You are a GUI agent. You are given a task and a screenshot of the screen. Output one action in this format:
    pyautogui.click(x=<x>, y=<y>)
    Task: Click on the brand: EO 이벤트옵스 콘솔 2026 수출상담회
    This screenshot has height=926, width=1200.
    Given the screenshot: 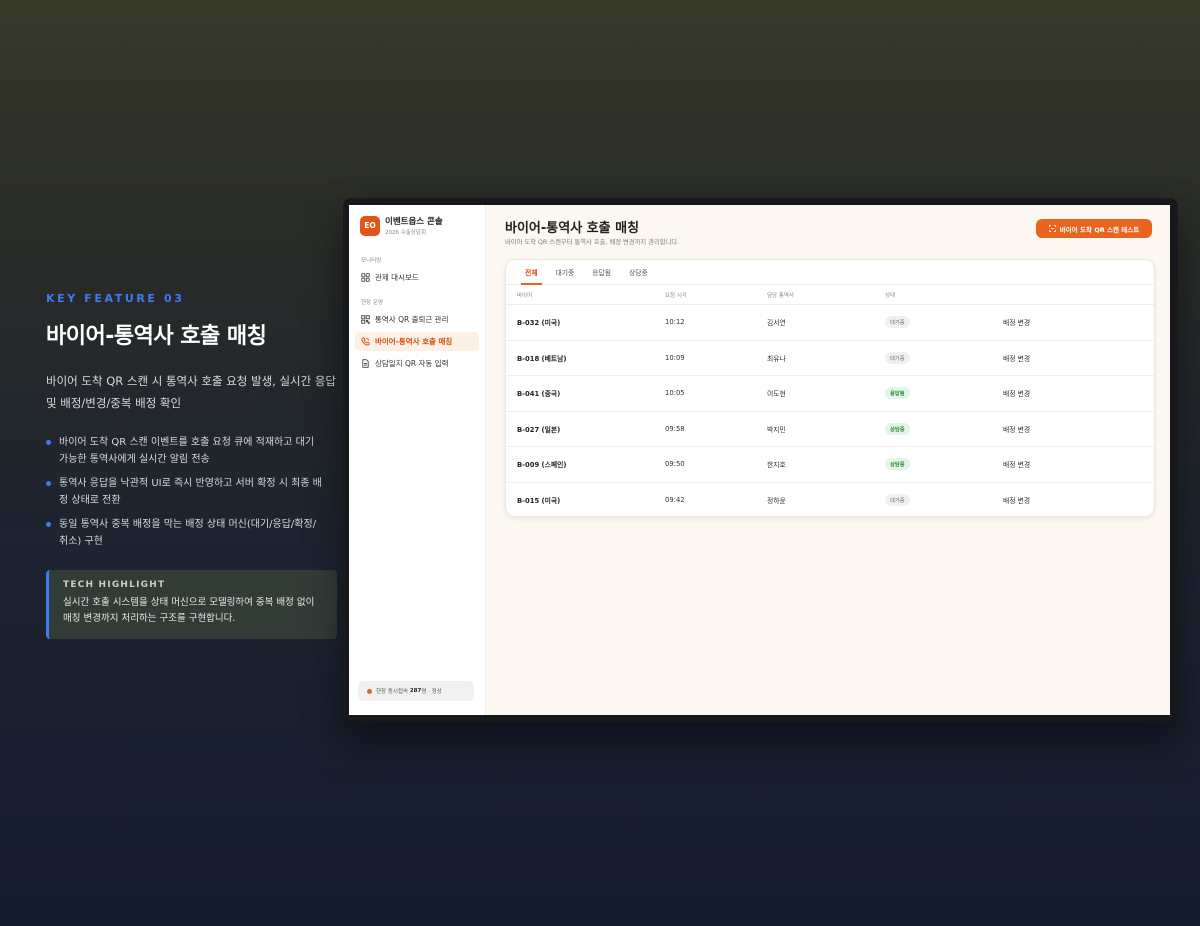 What is the action you would take?
    pyautogui.click(x=417, y=220)
    